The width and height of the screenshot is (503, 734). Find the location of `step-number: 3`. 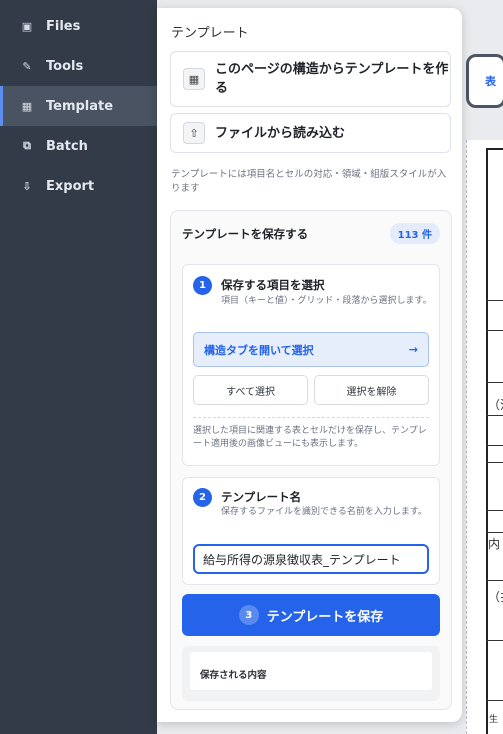

step-number: 3 is located at coordinates (248, 615).